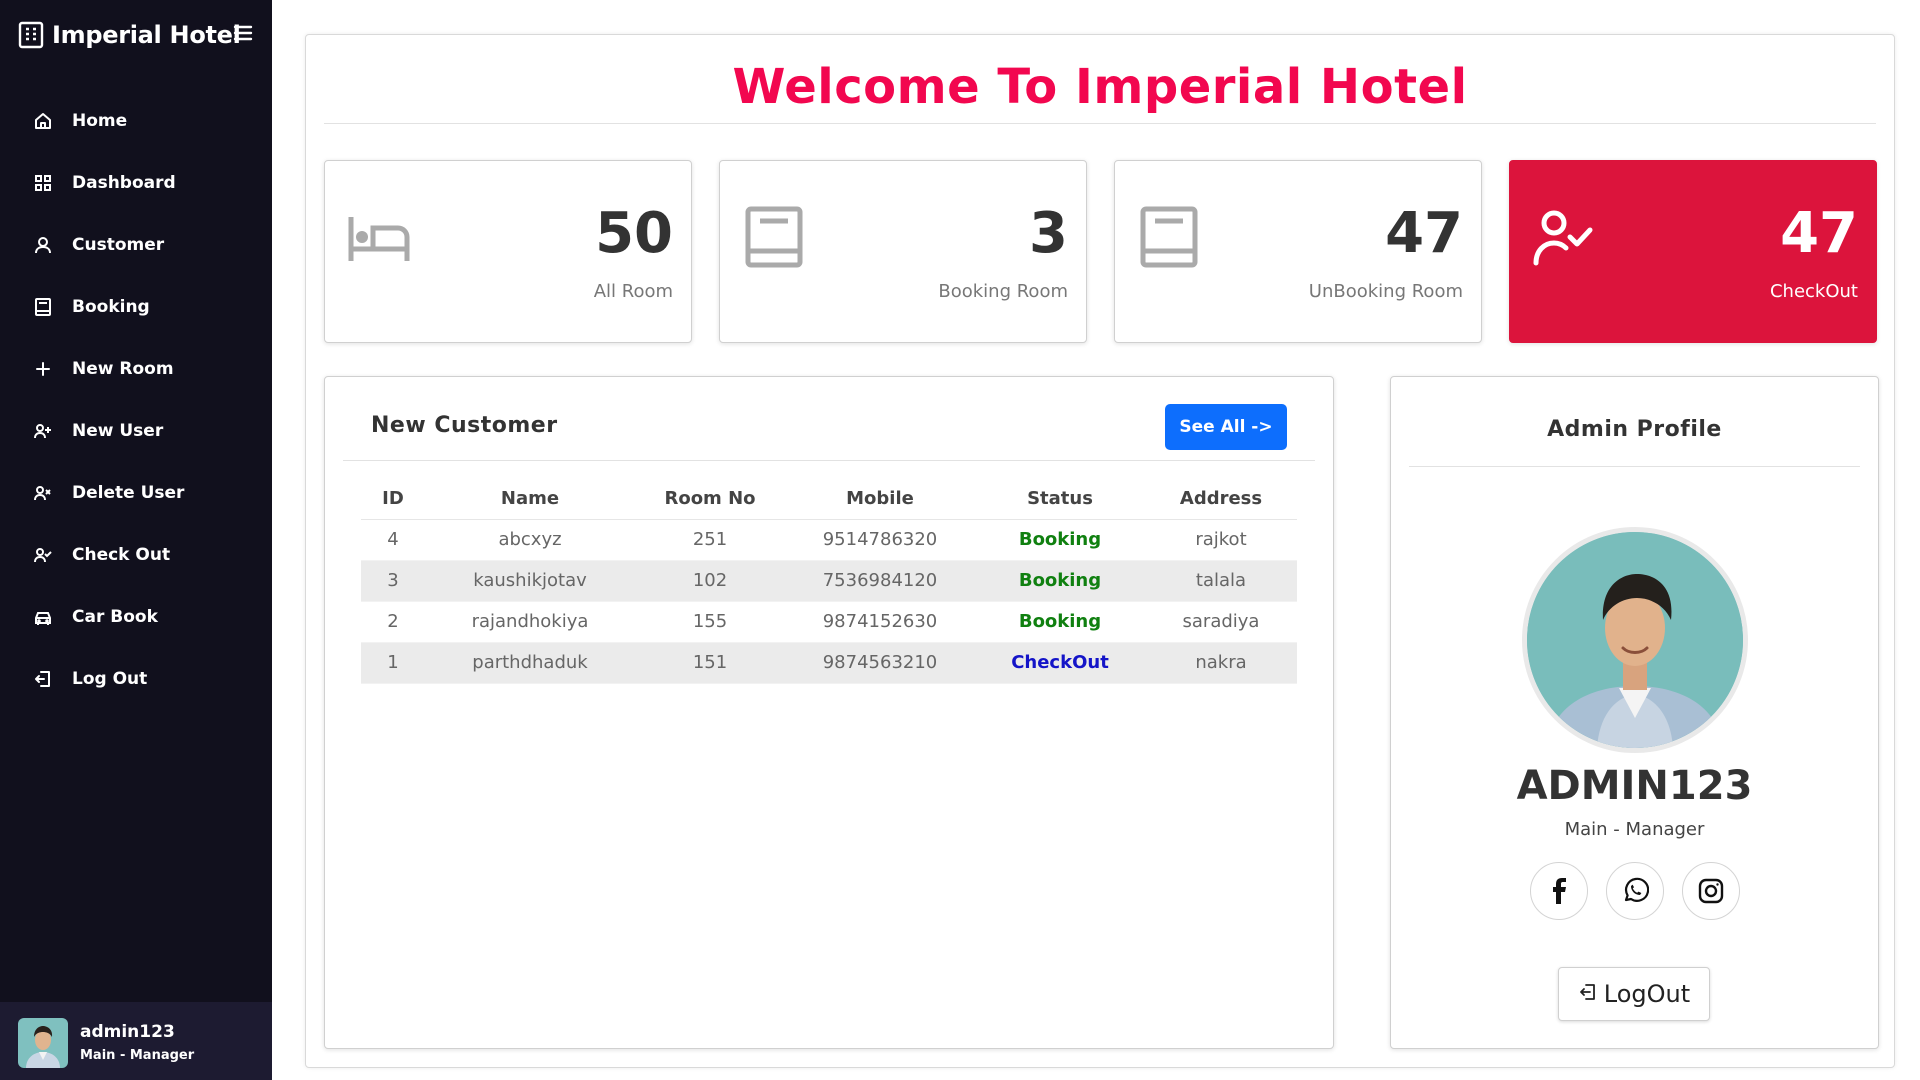 Image resolution: width=1920 pixels, height=1080 pixels. Describe the element at coordinates (880, 499) in the screenshot. I see `column-header: Mobile` at that location.